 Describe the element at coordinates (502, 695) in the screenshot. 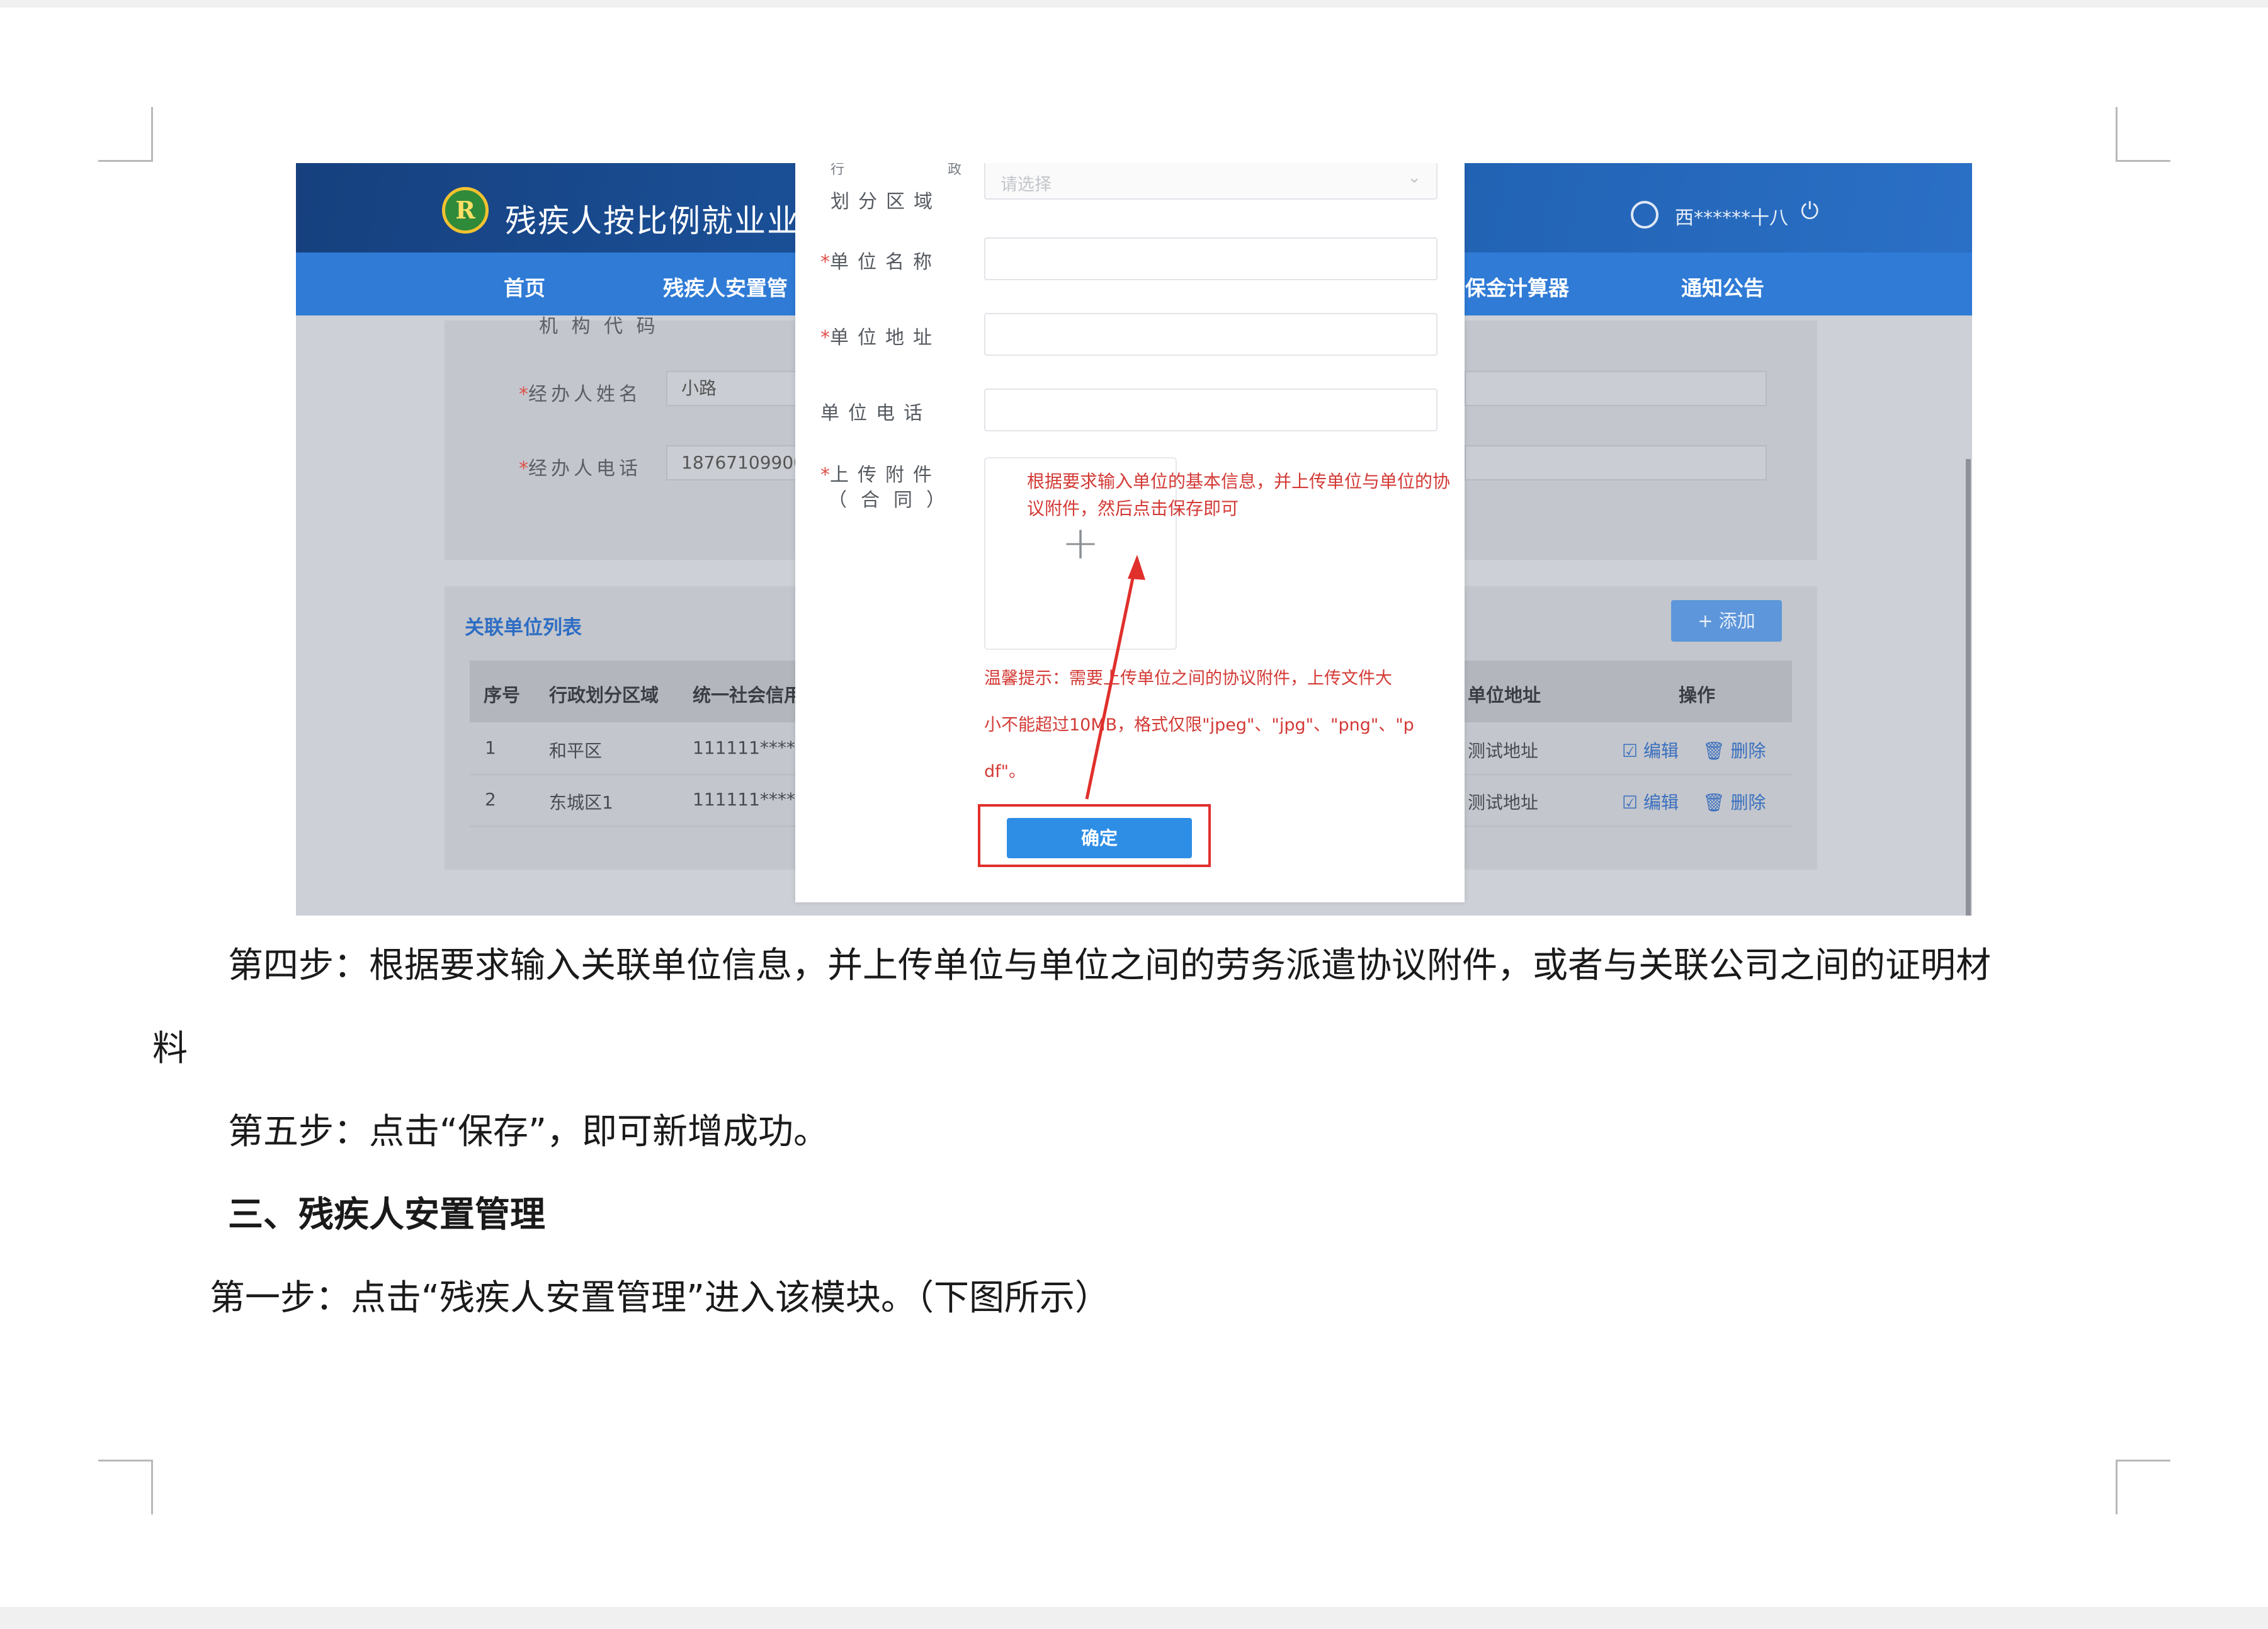

I see `col-no: 序号` at that location.